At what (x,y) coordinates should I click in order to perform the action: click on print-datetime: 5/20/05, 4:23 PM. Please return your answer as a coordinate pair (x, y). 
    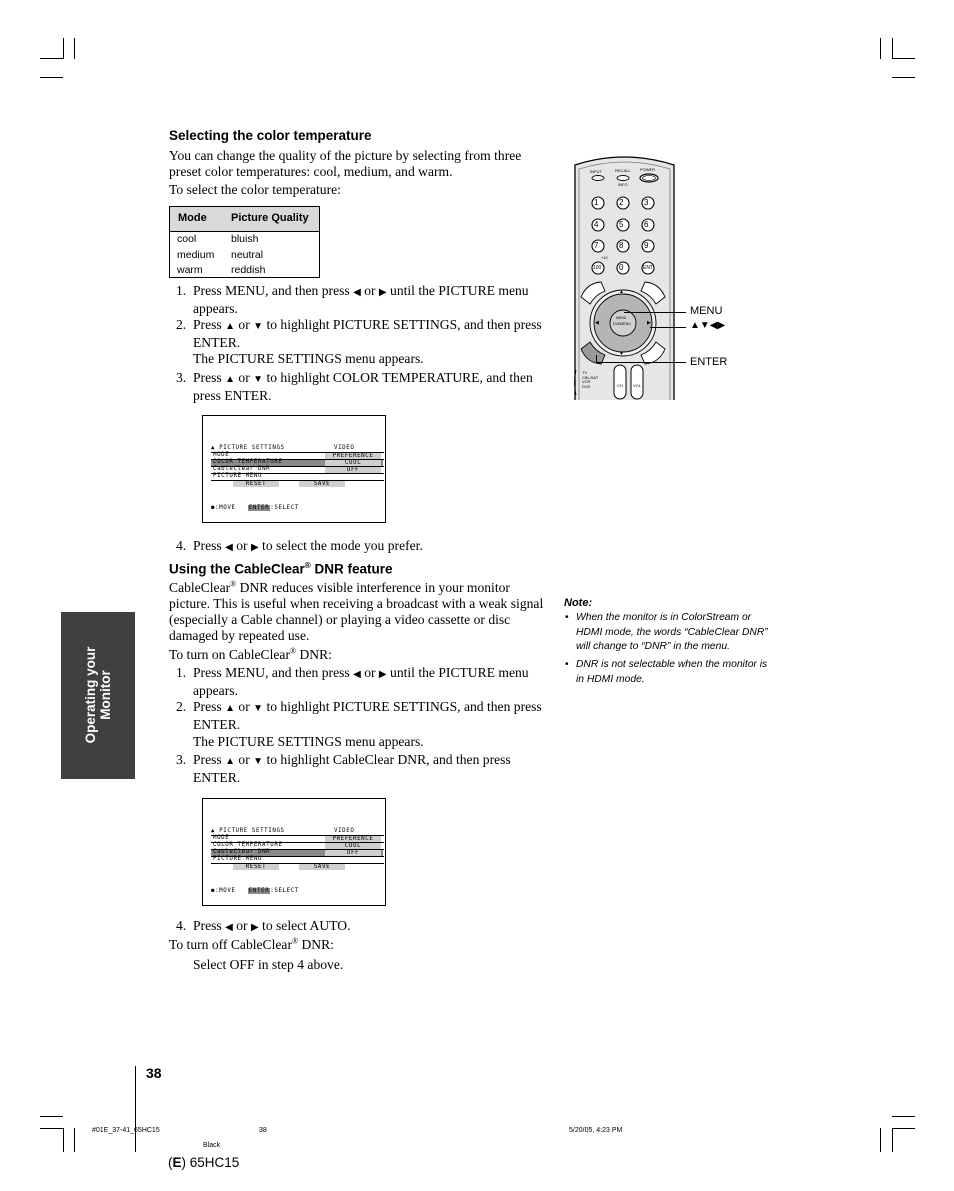
    Looking at the image, I should click on (596, 1130).